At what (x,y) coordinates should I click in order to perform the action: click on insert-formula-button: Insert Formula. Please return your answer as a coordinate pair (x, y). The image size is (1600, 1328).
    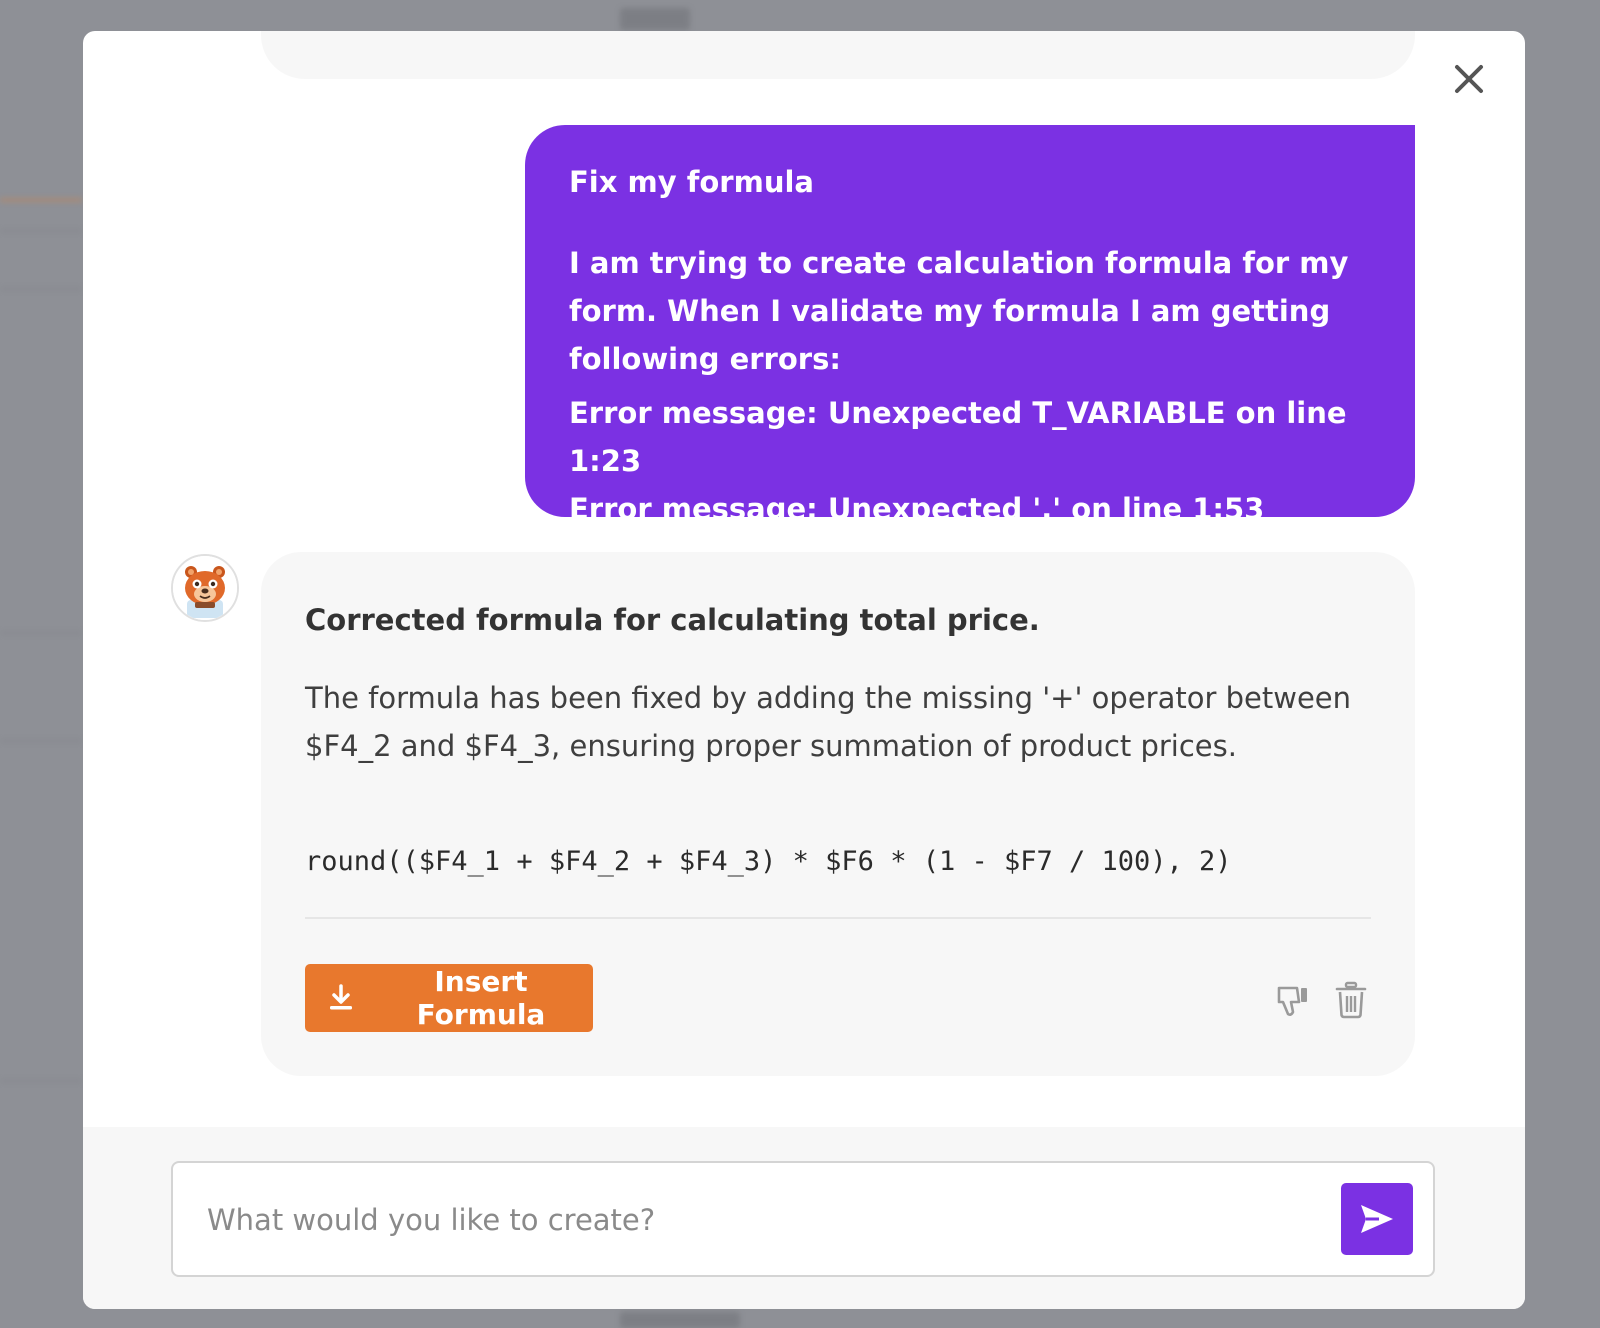
    Looking at the image, I should click on (449, 998).